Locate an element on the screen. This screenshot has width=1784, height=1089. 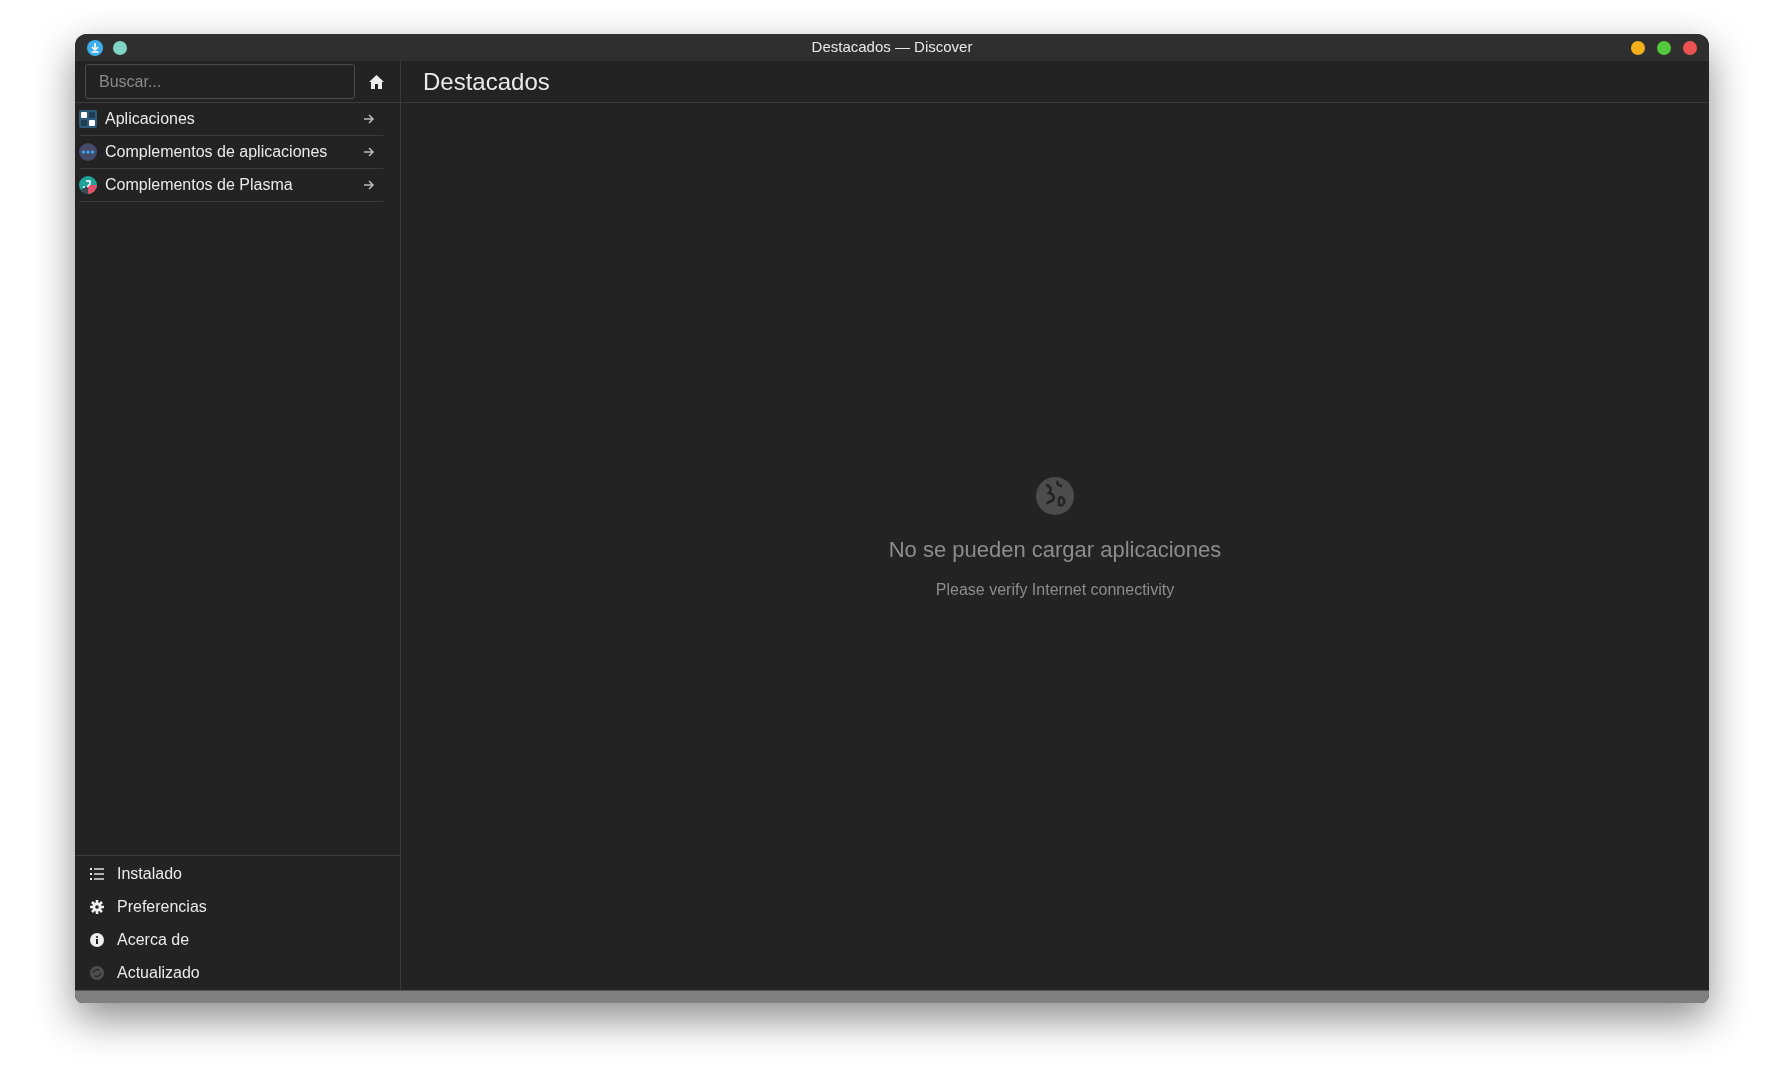
window-title: Destacados — Discover is located at coordinates (892, 47).